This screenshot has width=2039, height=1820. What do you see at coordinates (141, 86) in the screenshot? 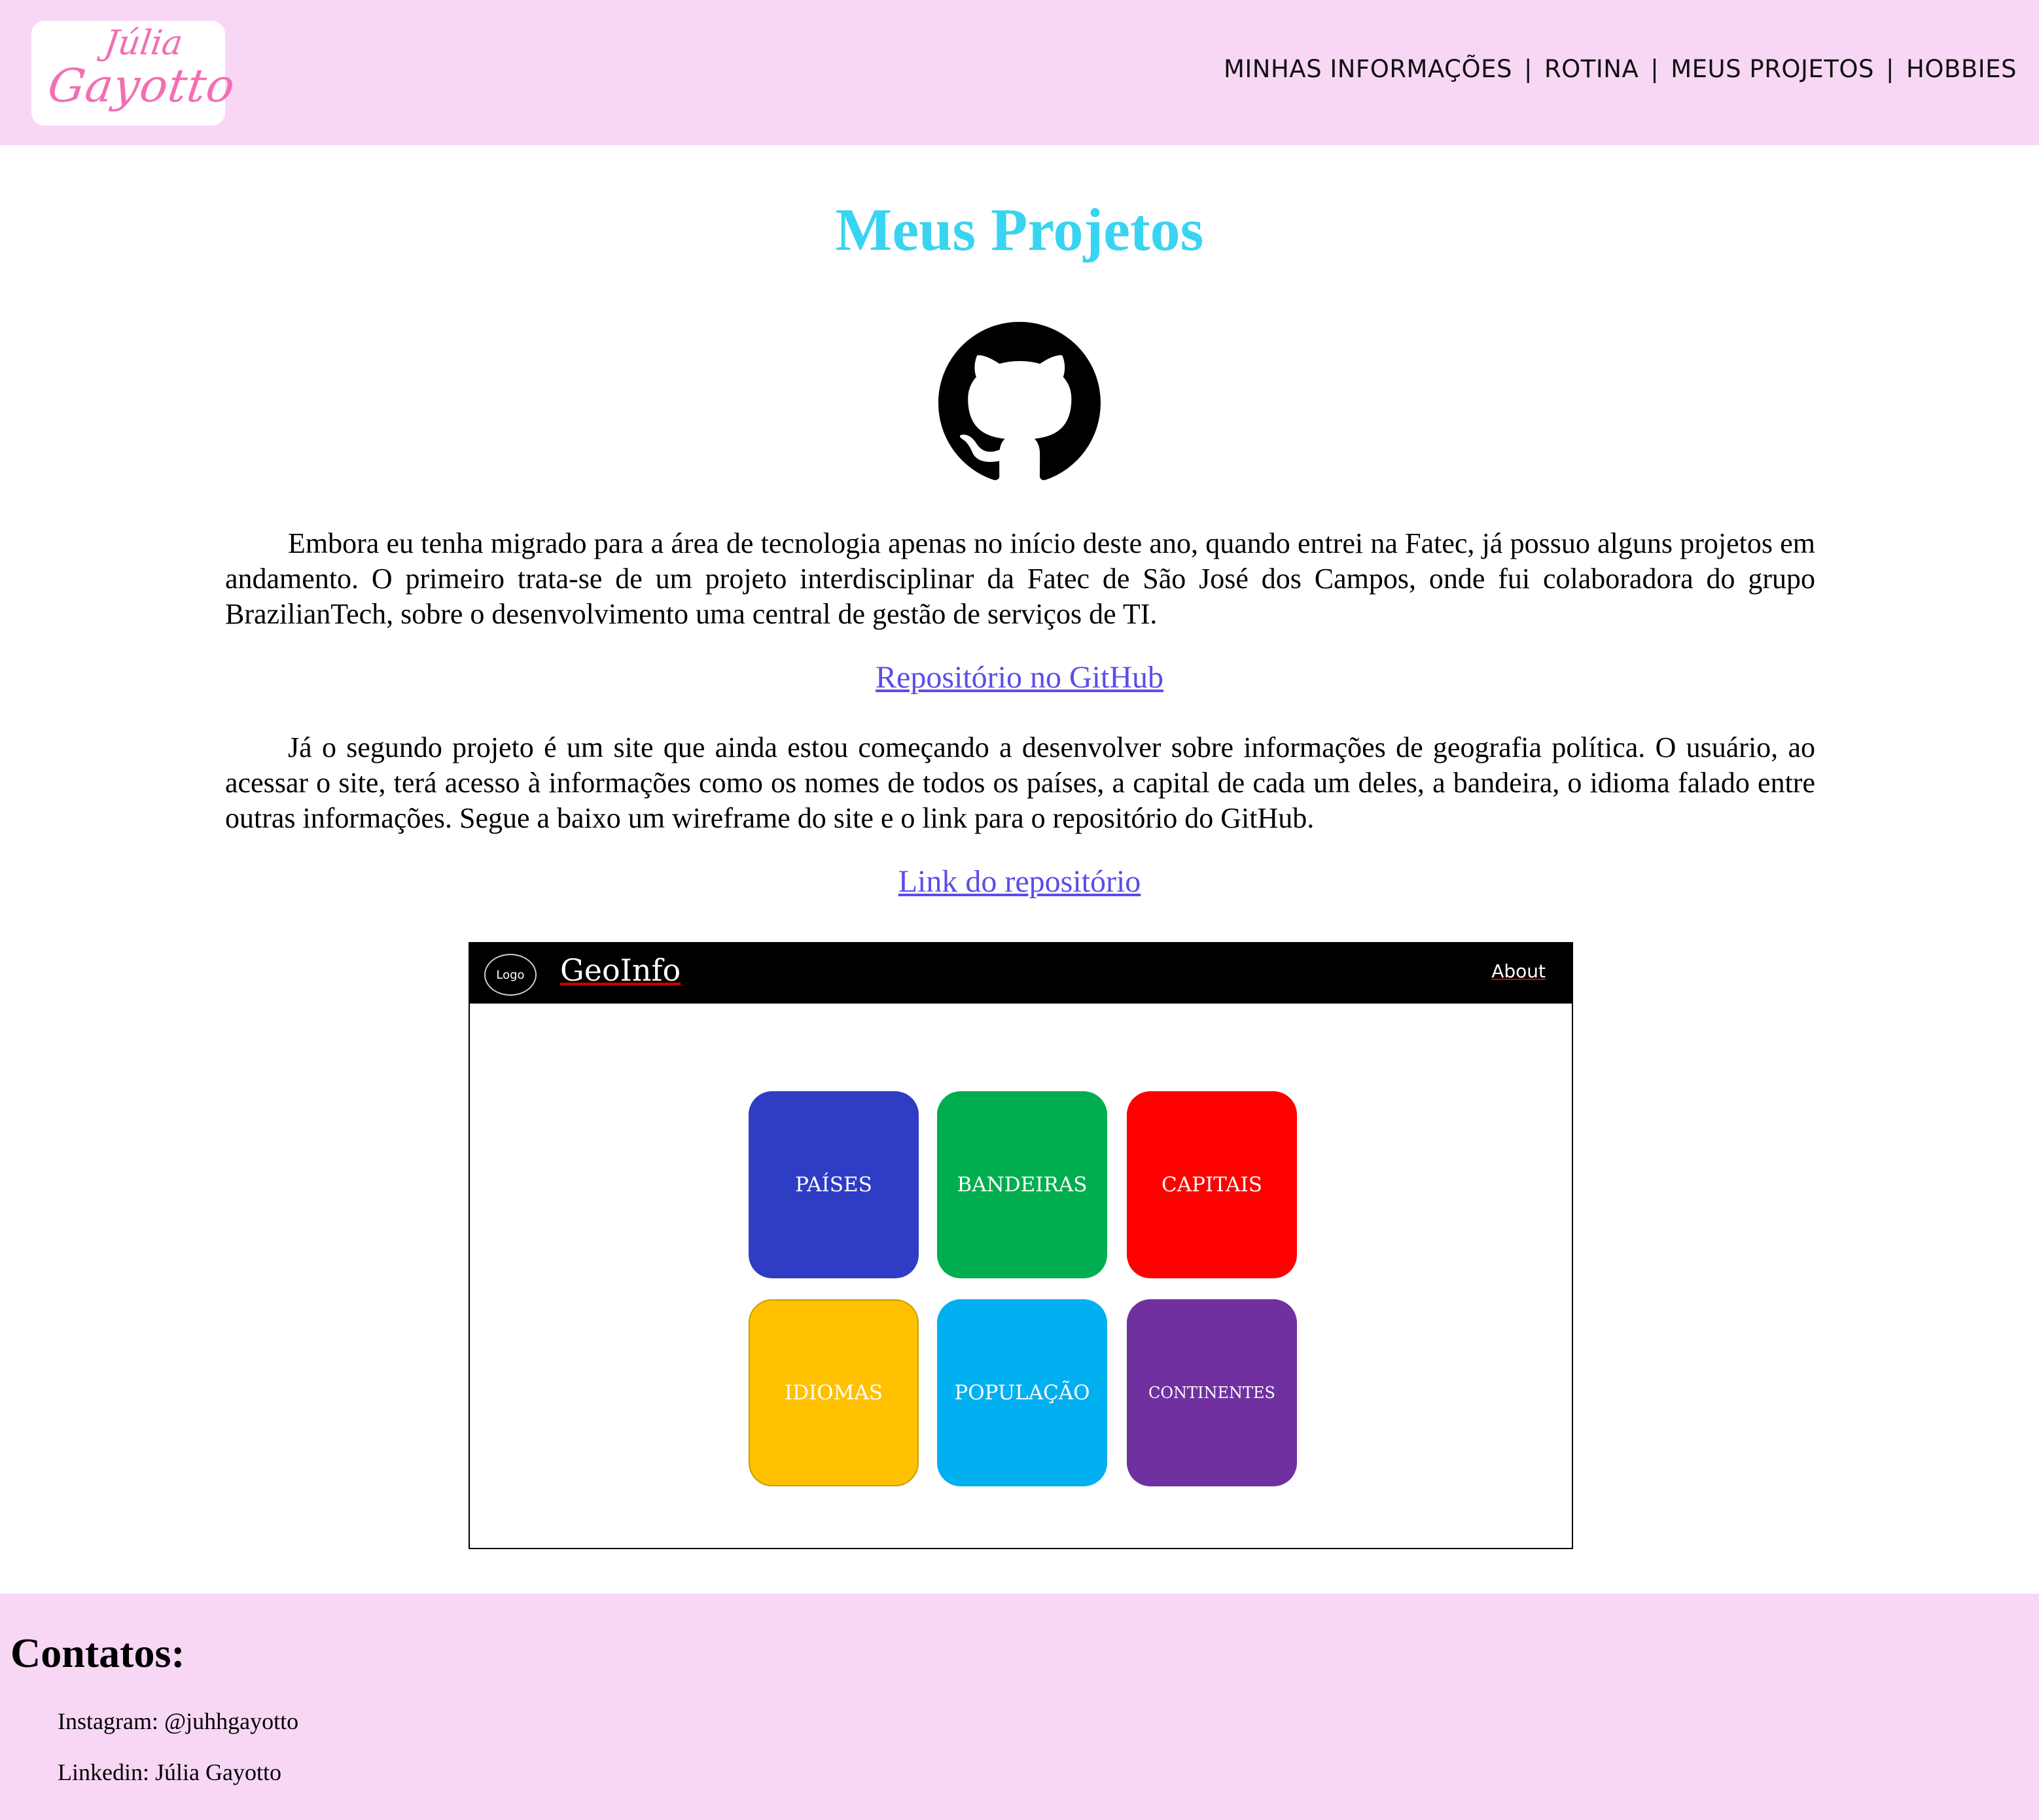
I see `logo-last-name: Gayotto` at bounding box center [141, 86].